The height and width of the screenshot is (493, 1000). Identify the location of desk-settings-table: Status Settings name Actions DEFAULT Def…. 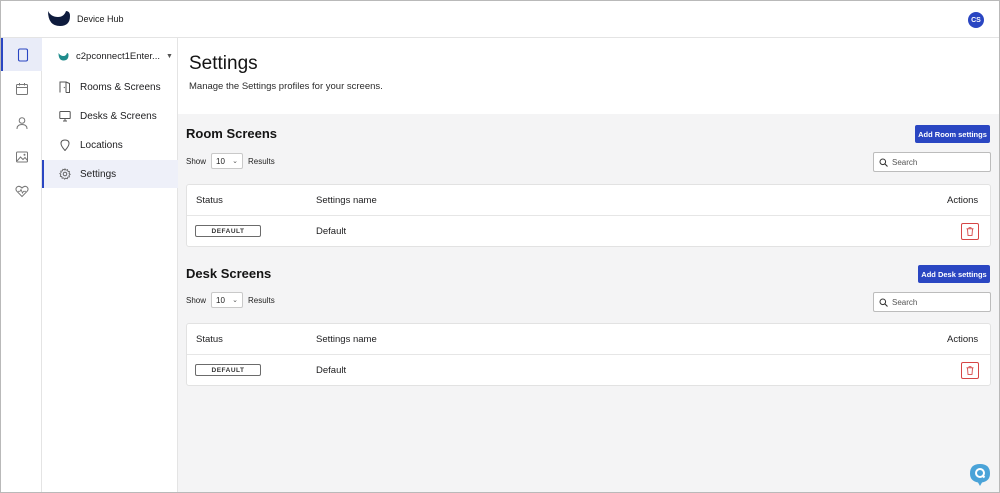
(588, 354).